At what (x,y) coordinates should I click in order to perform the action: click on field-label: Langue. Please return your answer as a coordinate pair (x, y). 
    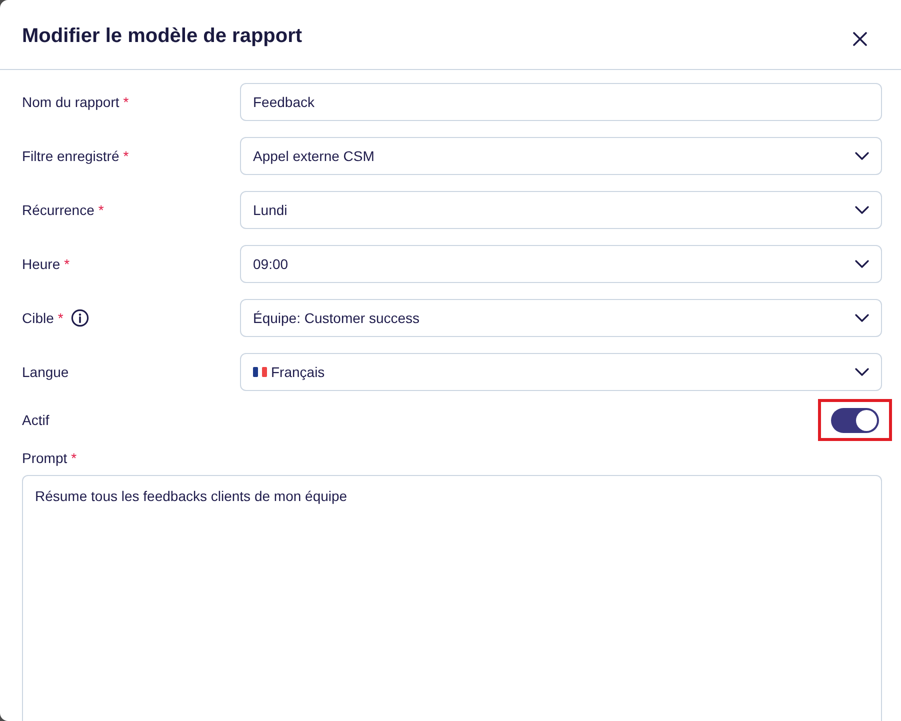
    Looking at the image, I should click on (45, 372).